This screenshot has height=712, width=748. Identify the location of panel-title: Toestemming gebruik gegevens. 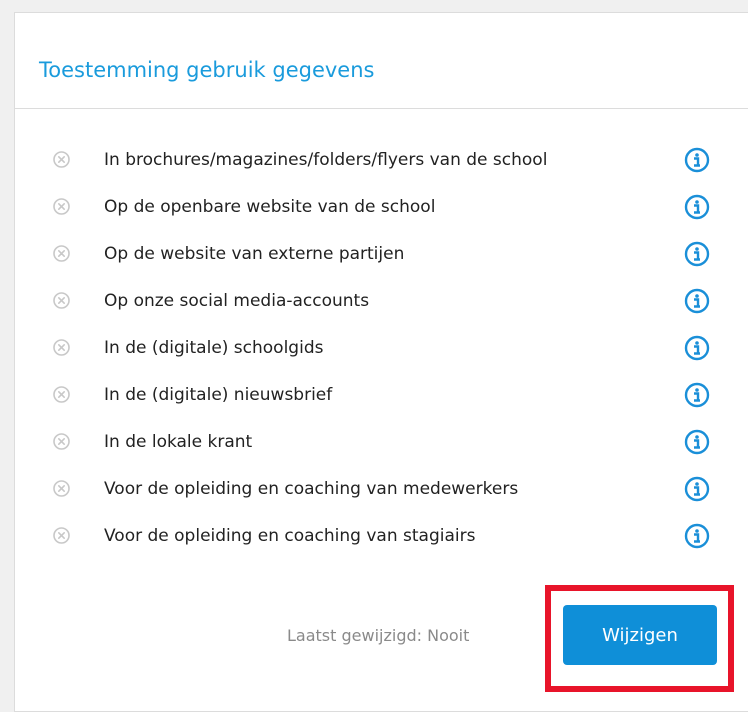
(207, 70).